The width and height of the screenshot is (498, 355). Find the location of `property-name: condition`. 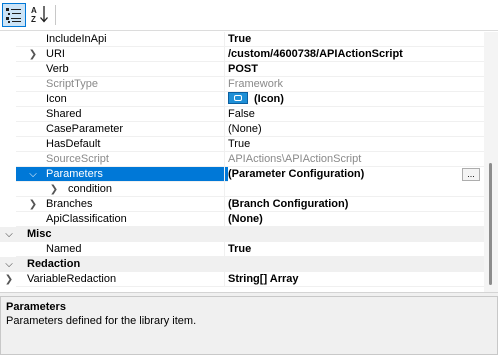

property-name: condition is located at coordinates (90, 189).